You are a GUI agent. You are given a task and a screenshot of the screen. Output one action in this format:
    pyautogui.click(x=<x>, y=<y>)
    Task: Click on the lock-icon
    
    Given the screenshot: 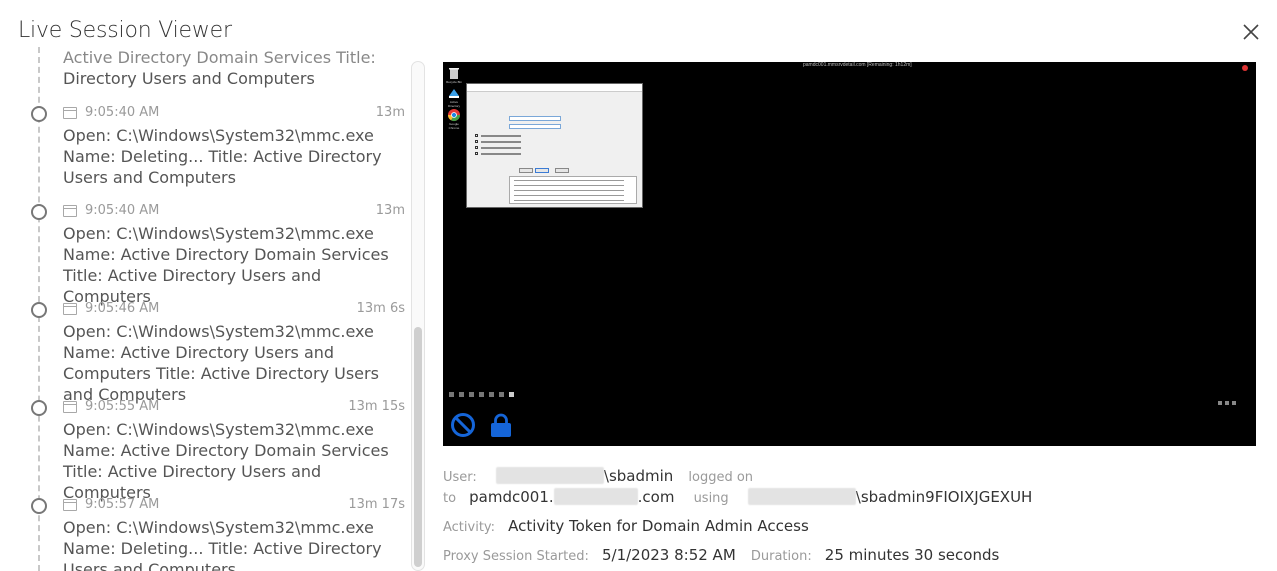 What is the action you would take?
    pyautogui.click(x=501, y=425)
    